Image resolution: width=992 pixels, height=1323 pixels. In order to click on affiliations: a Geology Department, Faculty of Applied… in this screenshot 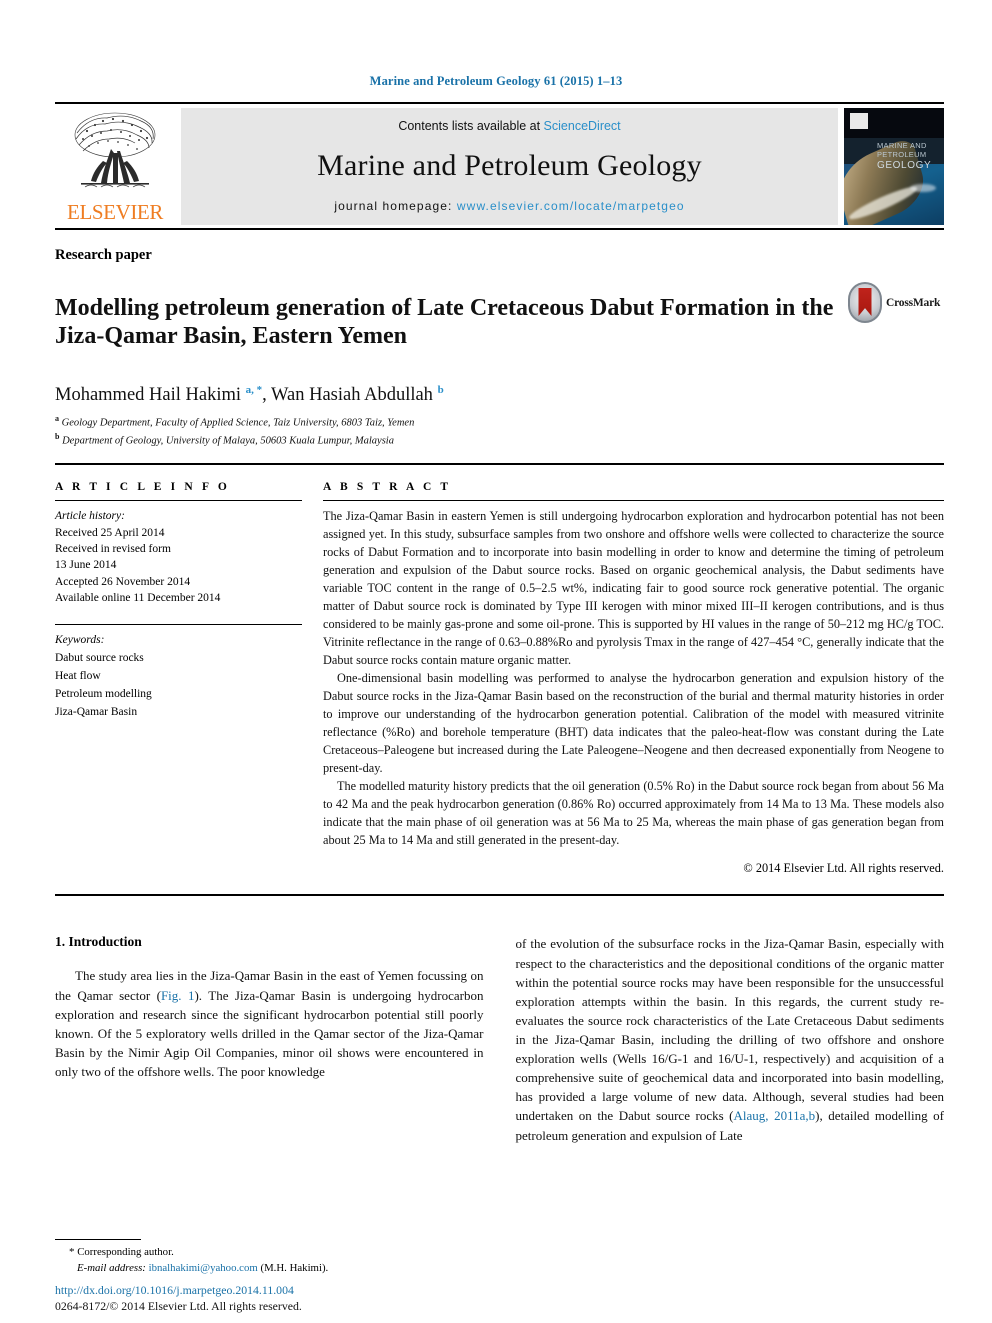, I will do `click(499, 430)`.